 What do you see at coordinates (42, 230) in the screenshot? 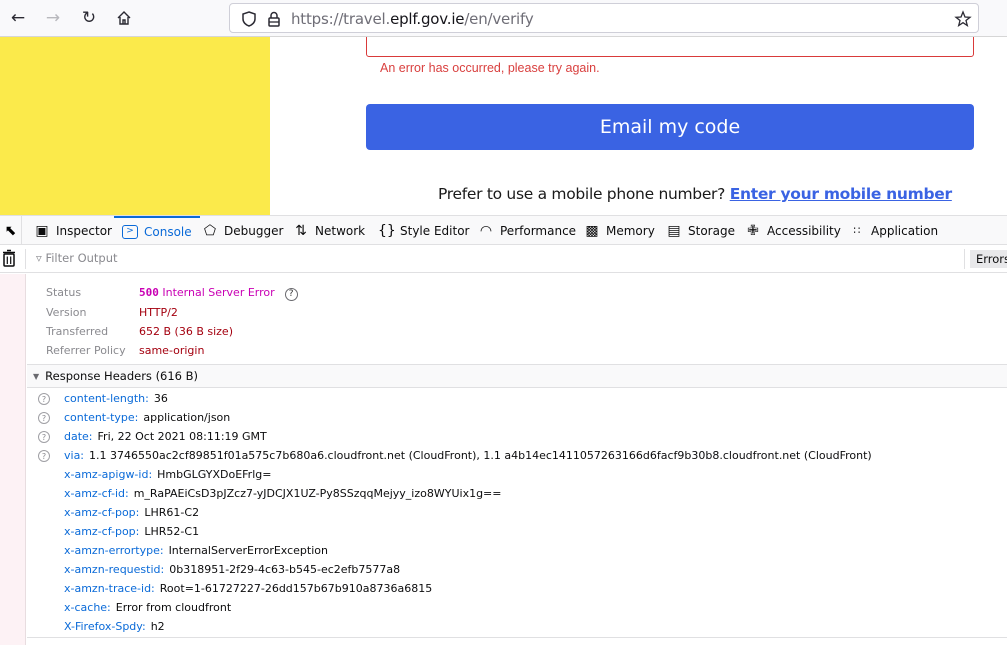
I see `inspector-icon: ▣` at bounding box center [42, 230].